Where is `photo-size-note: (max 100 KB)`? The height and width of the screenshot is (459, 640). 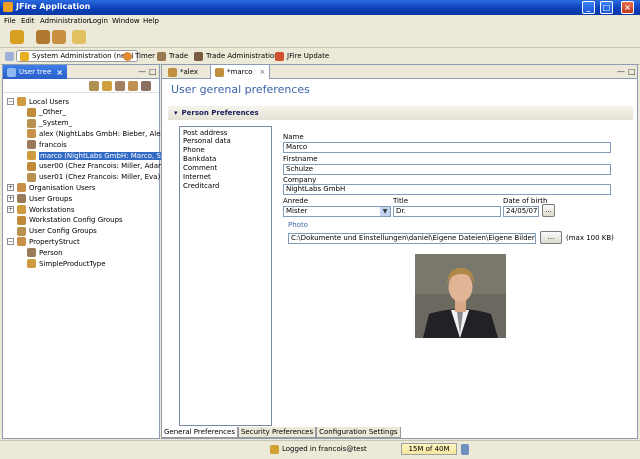
photo-size-note: (max 100 KB) is located at coordinates (590, 238).